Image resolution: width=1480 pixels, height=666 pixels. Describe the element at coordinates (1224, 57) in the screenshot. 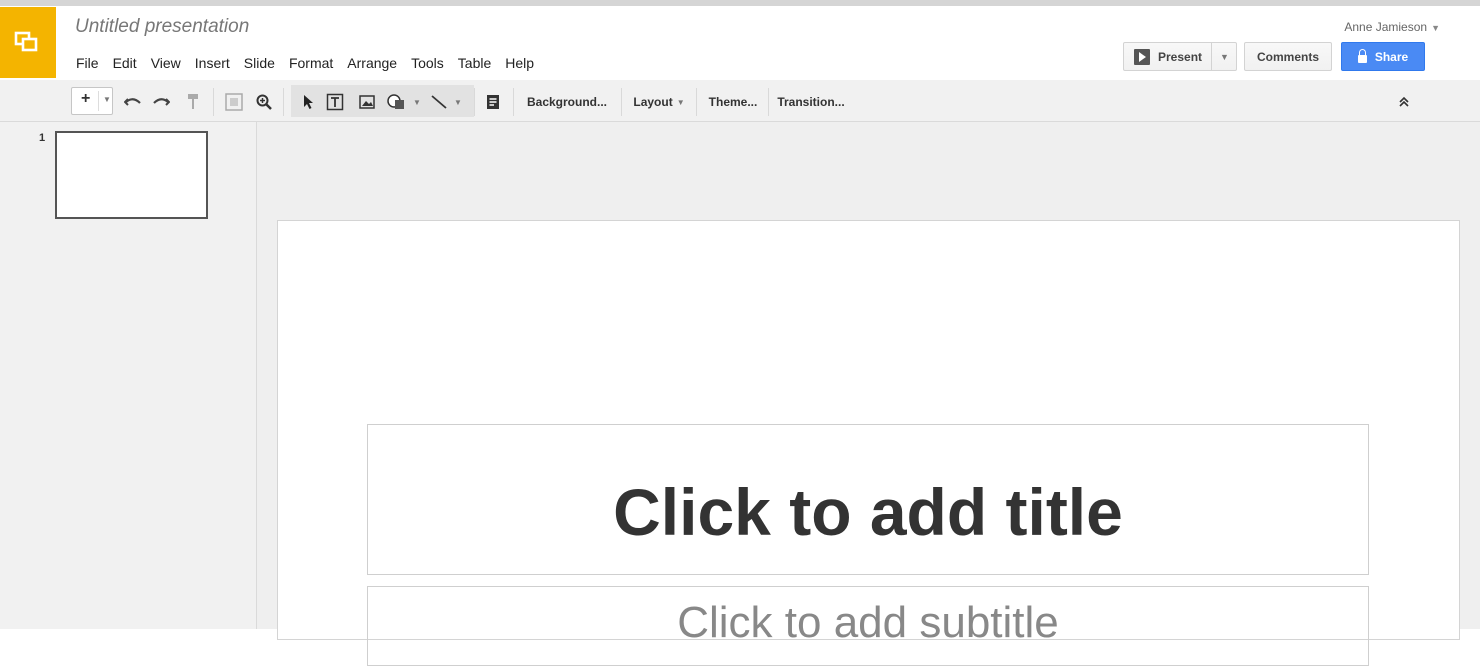

I see `present-dropdown-icon: ▼` at that location.